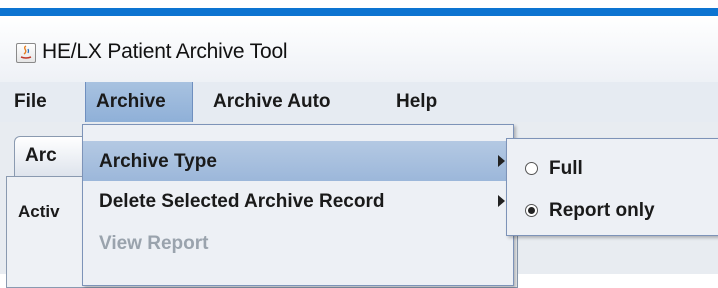 This screenshot has width=718, height=288. I want to click on radio-option-report-only: Report only, so click(612, 211).